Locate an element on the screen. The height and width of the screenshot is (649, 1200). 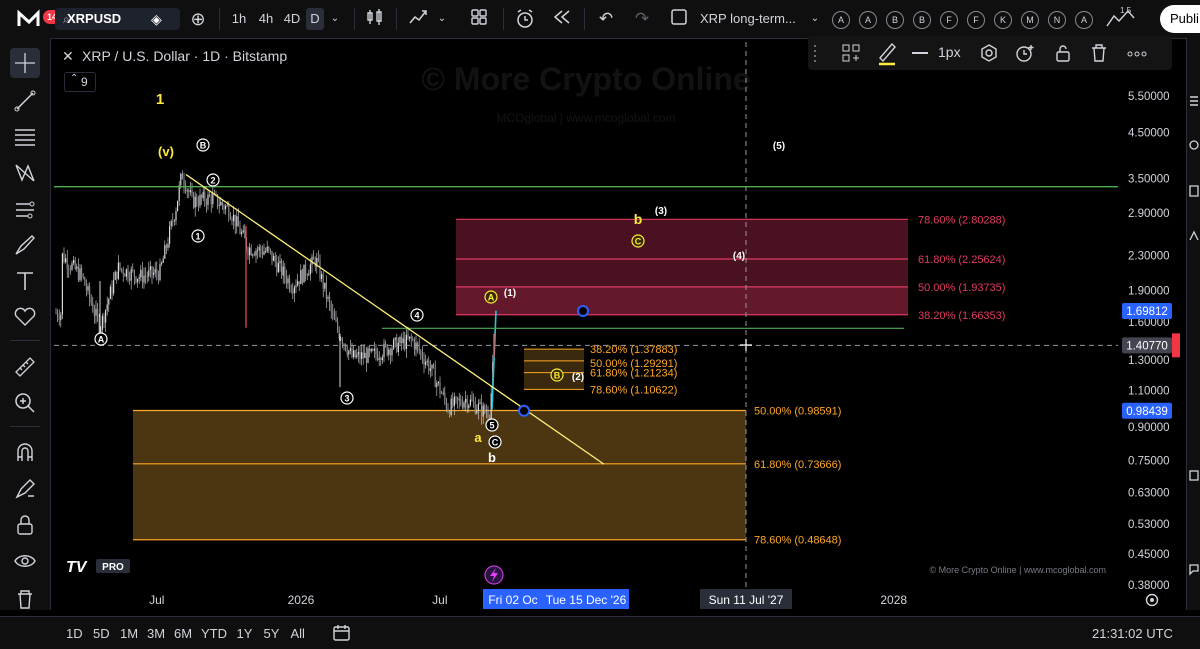
line-width-label: 1px is located at coordinates (949, 52).